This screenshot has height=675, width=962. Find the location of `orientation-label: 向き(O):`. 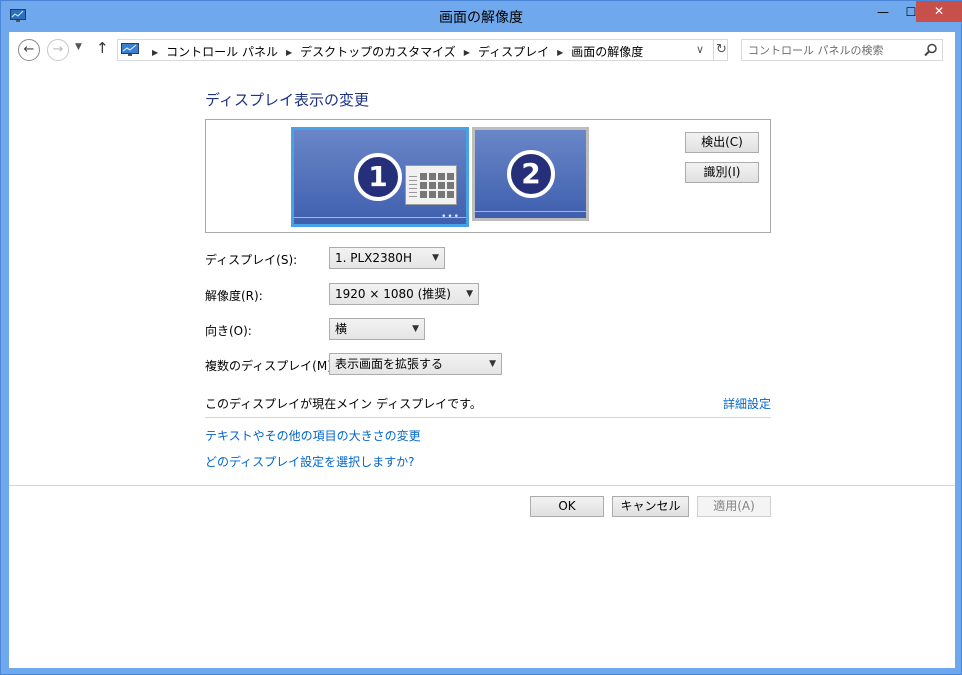

orientation-label: 向き(O): is located at coordinates (228, 331).